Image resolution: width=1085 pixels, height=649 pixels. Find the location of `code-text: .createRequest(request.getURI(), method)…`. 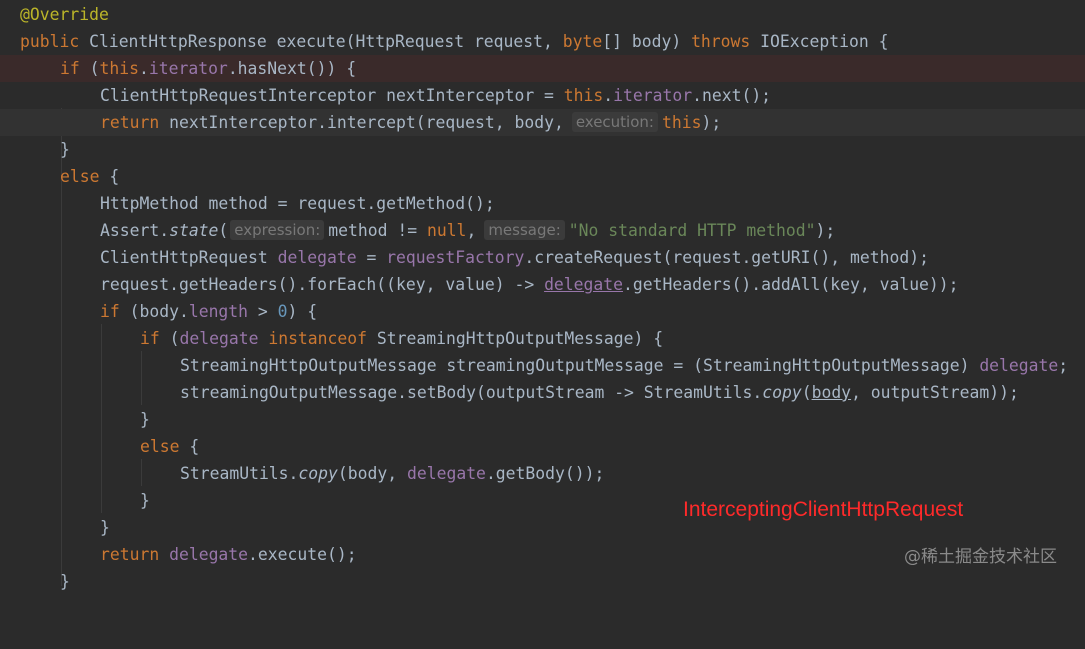

code-text: .createRequest(request.getURI(), method)… is located at coordinates (726, 257).